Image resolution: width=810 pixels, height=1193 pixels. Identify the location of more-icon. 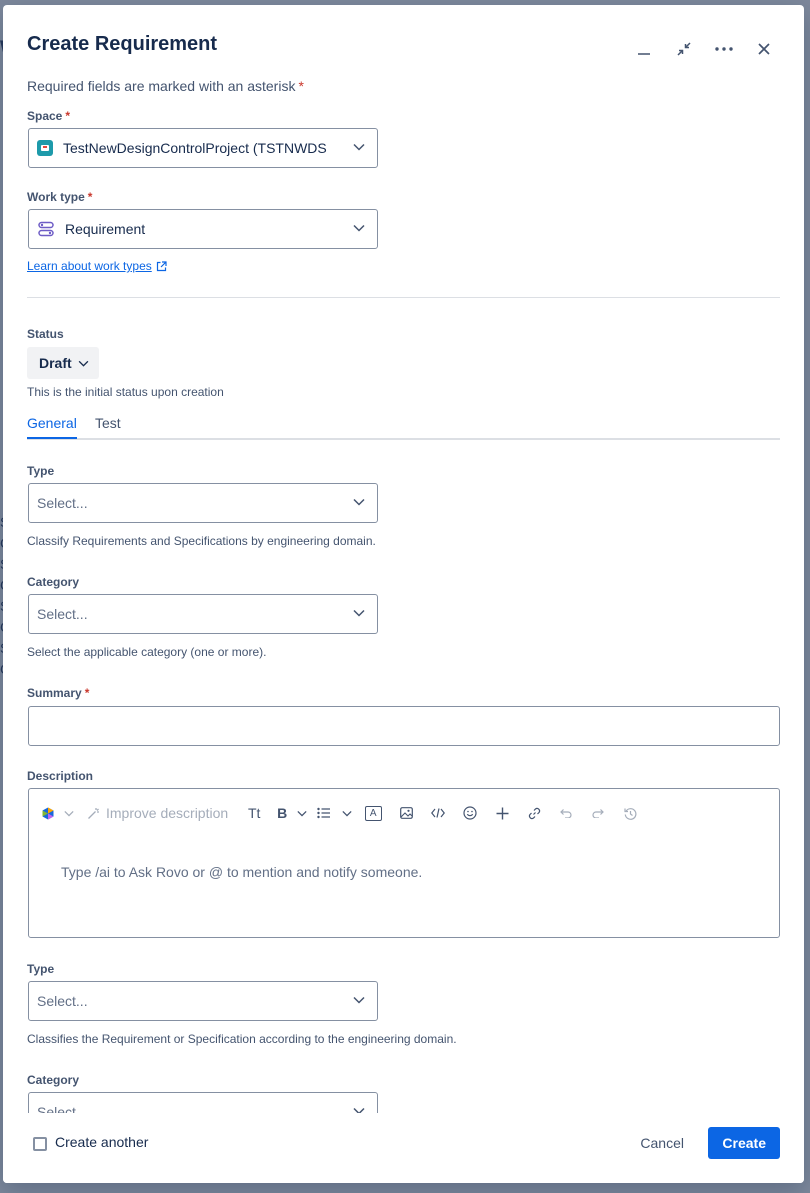
(724, 49).